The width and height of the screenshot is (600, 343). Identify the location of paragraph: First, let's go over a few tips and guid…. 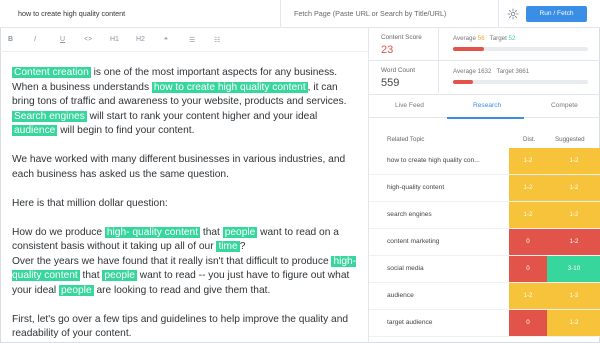
(180, 326).